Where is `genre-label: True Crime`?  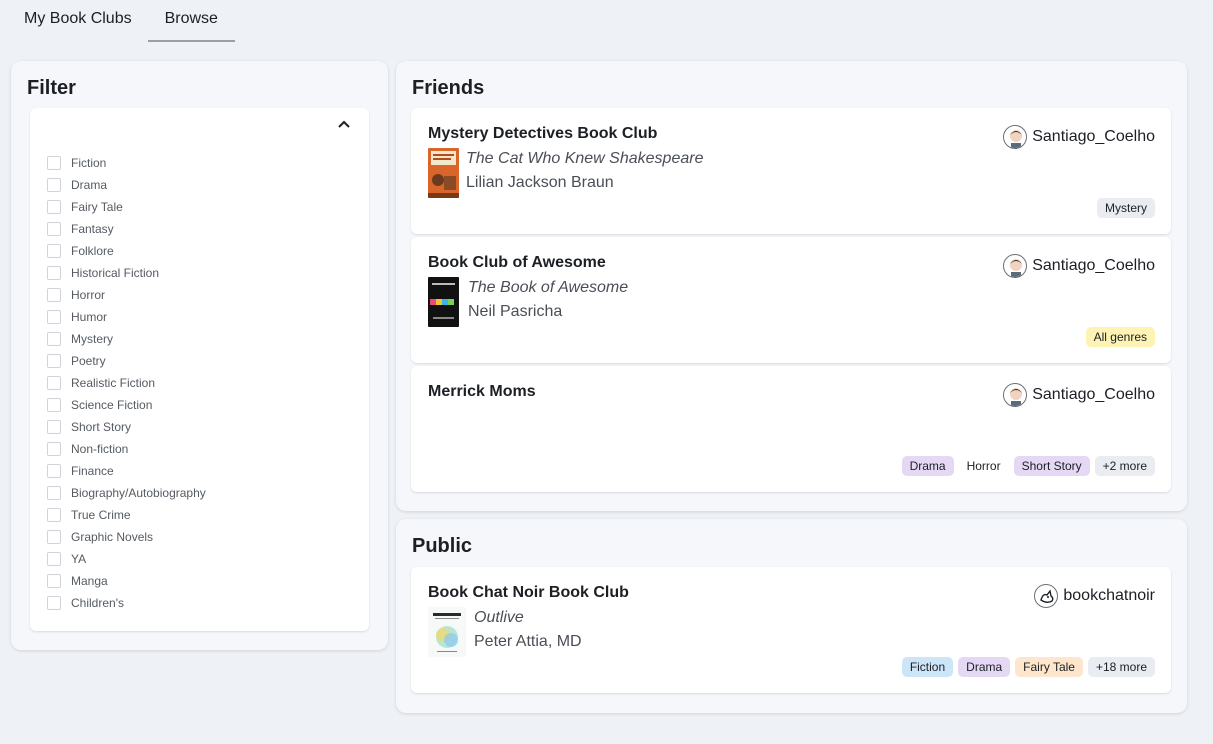 genre-label: True Crime is located at coordinates (101, 515).